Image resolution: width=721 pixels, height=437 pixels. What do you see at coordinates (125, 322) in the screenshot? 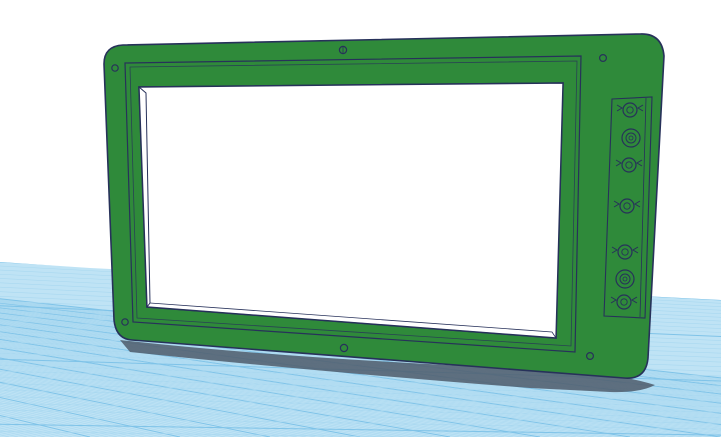
I see `hole-bottom-left` at bounding box center [125, 322].